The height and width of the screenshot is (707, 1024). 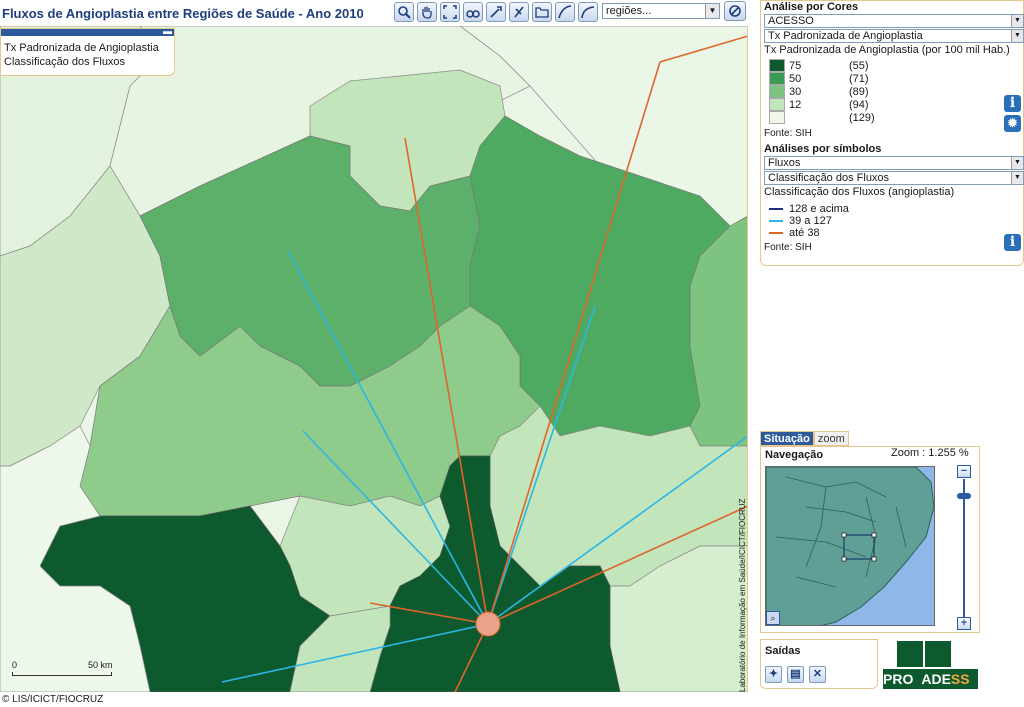 I want to click on class-label: 12, so click(x=795, y=104).